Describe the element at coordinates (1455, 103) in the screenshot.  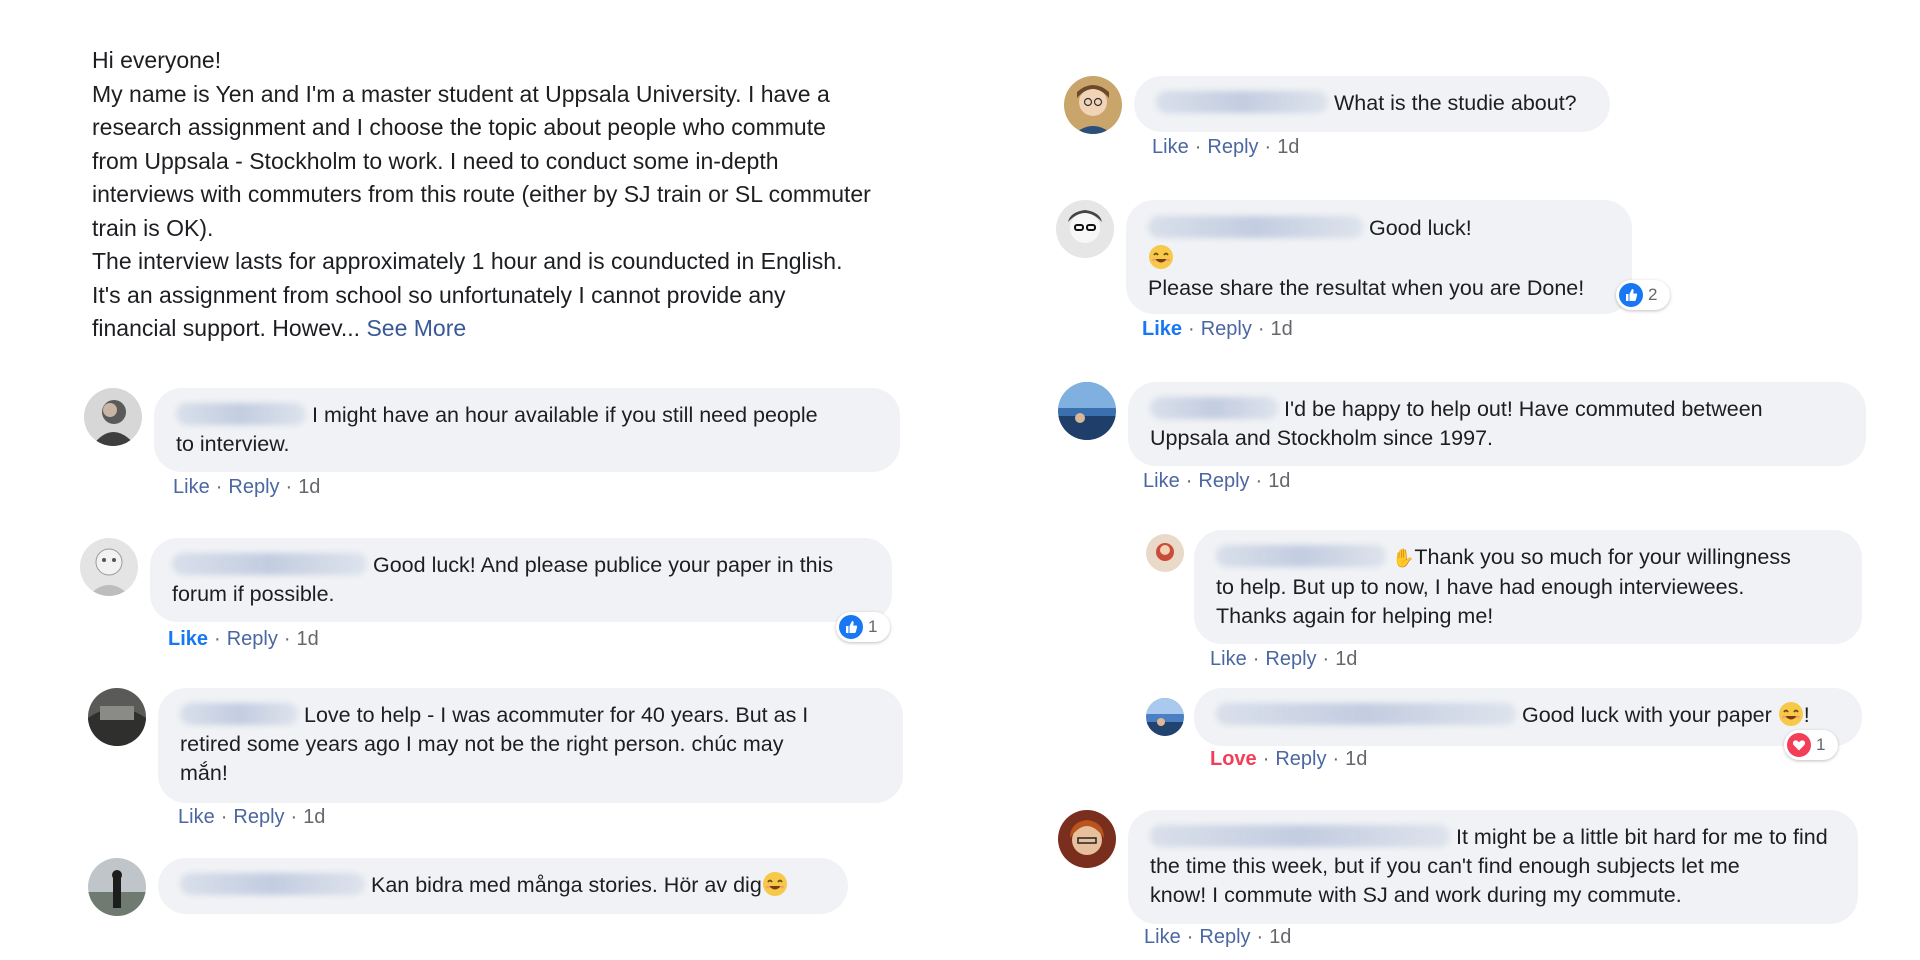
I see `comment-text: What is the studie about?` at that location.